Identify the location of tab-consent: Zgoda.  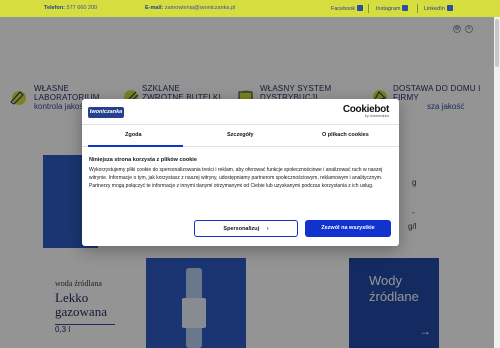
(133, 135).